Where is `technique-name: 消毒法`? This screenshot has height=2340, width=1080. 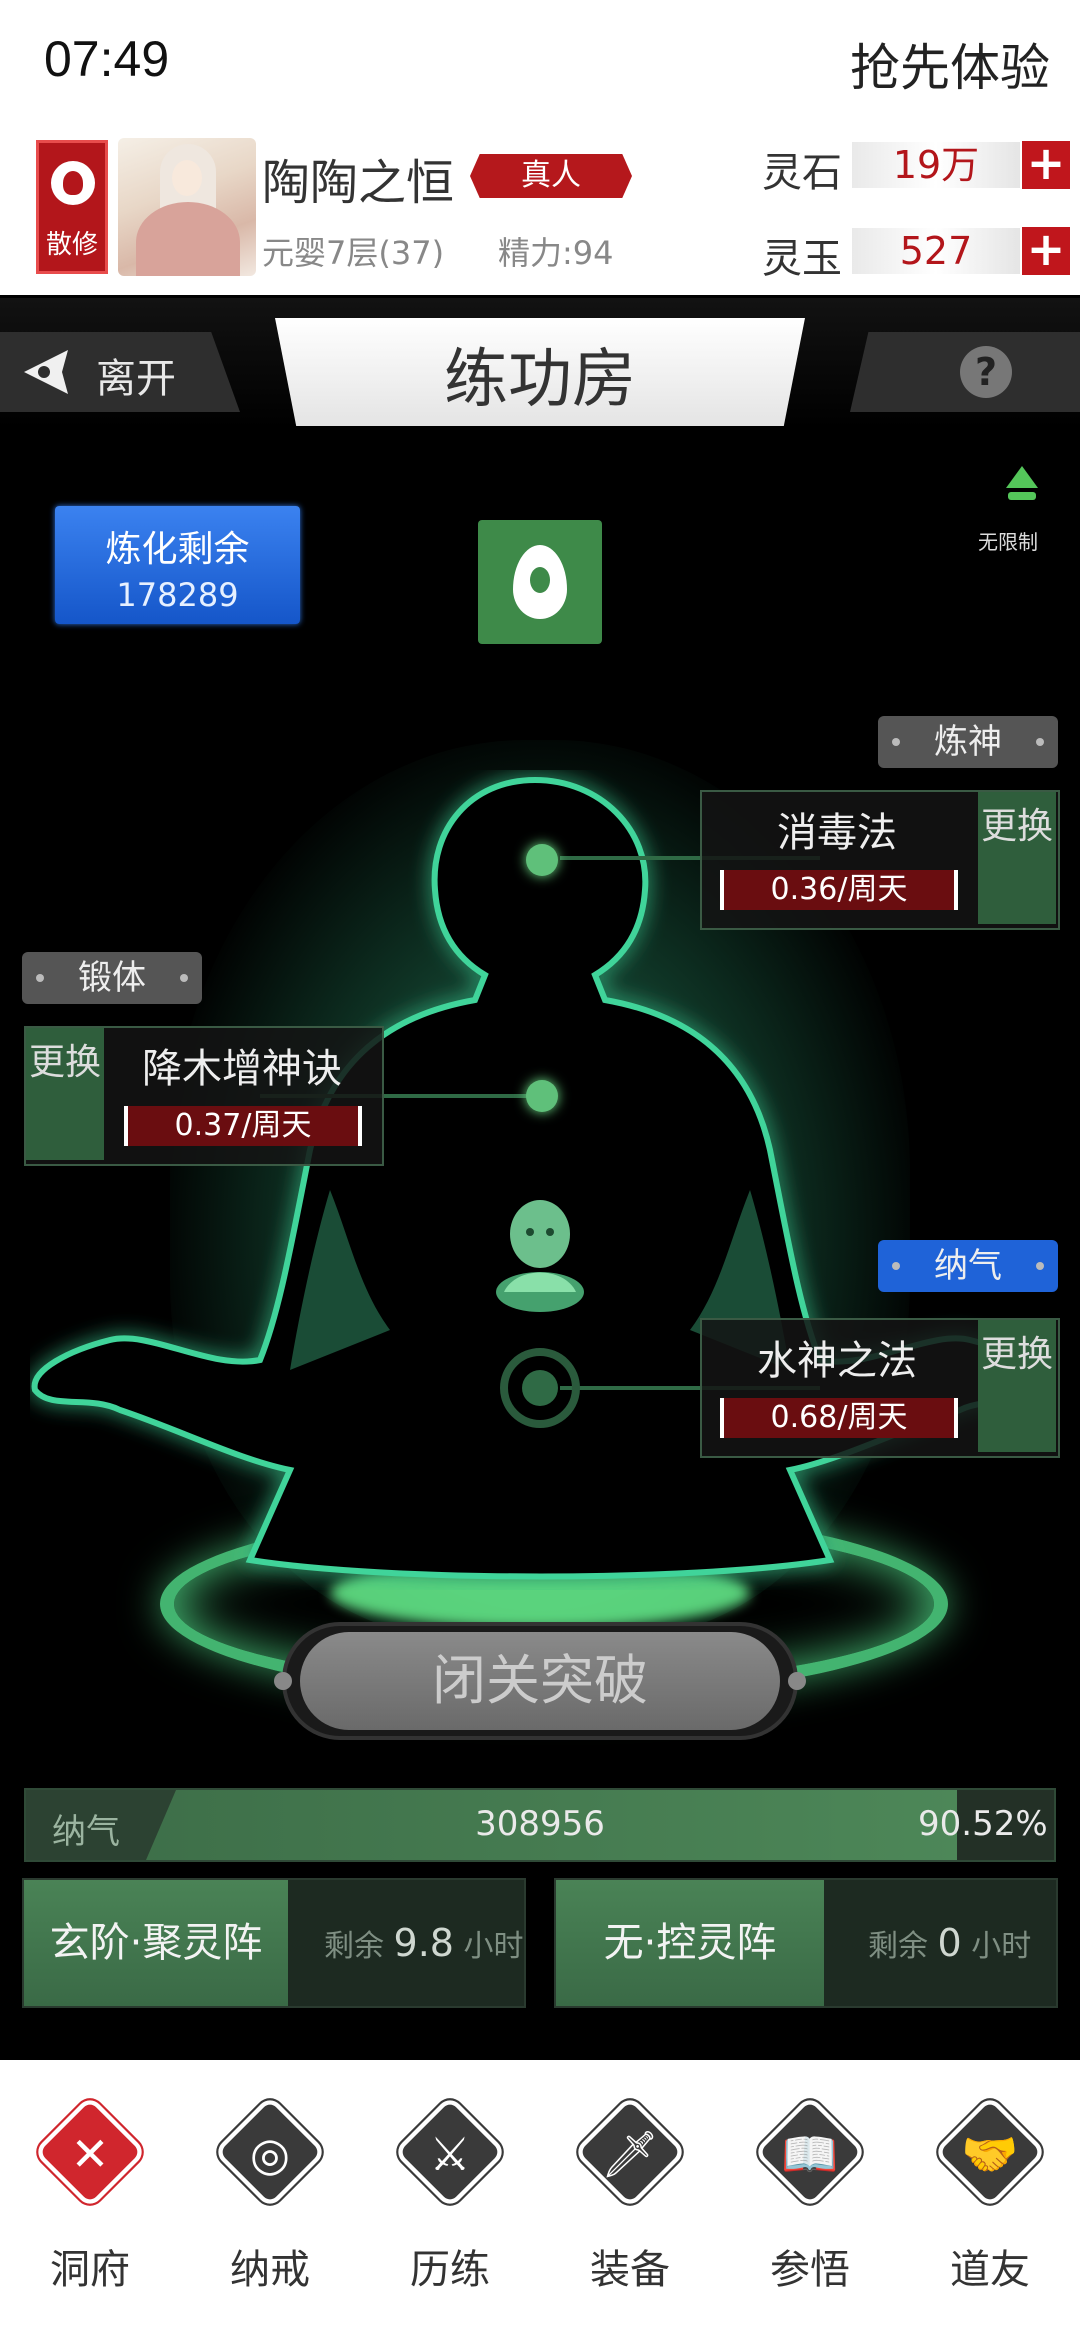
technique-name: 消毒法 is located at coordinates (837, 833).